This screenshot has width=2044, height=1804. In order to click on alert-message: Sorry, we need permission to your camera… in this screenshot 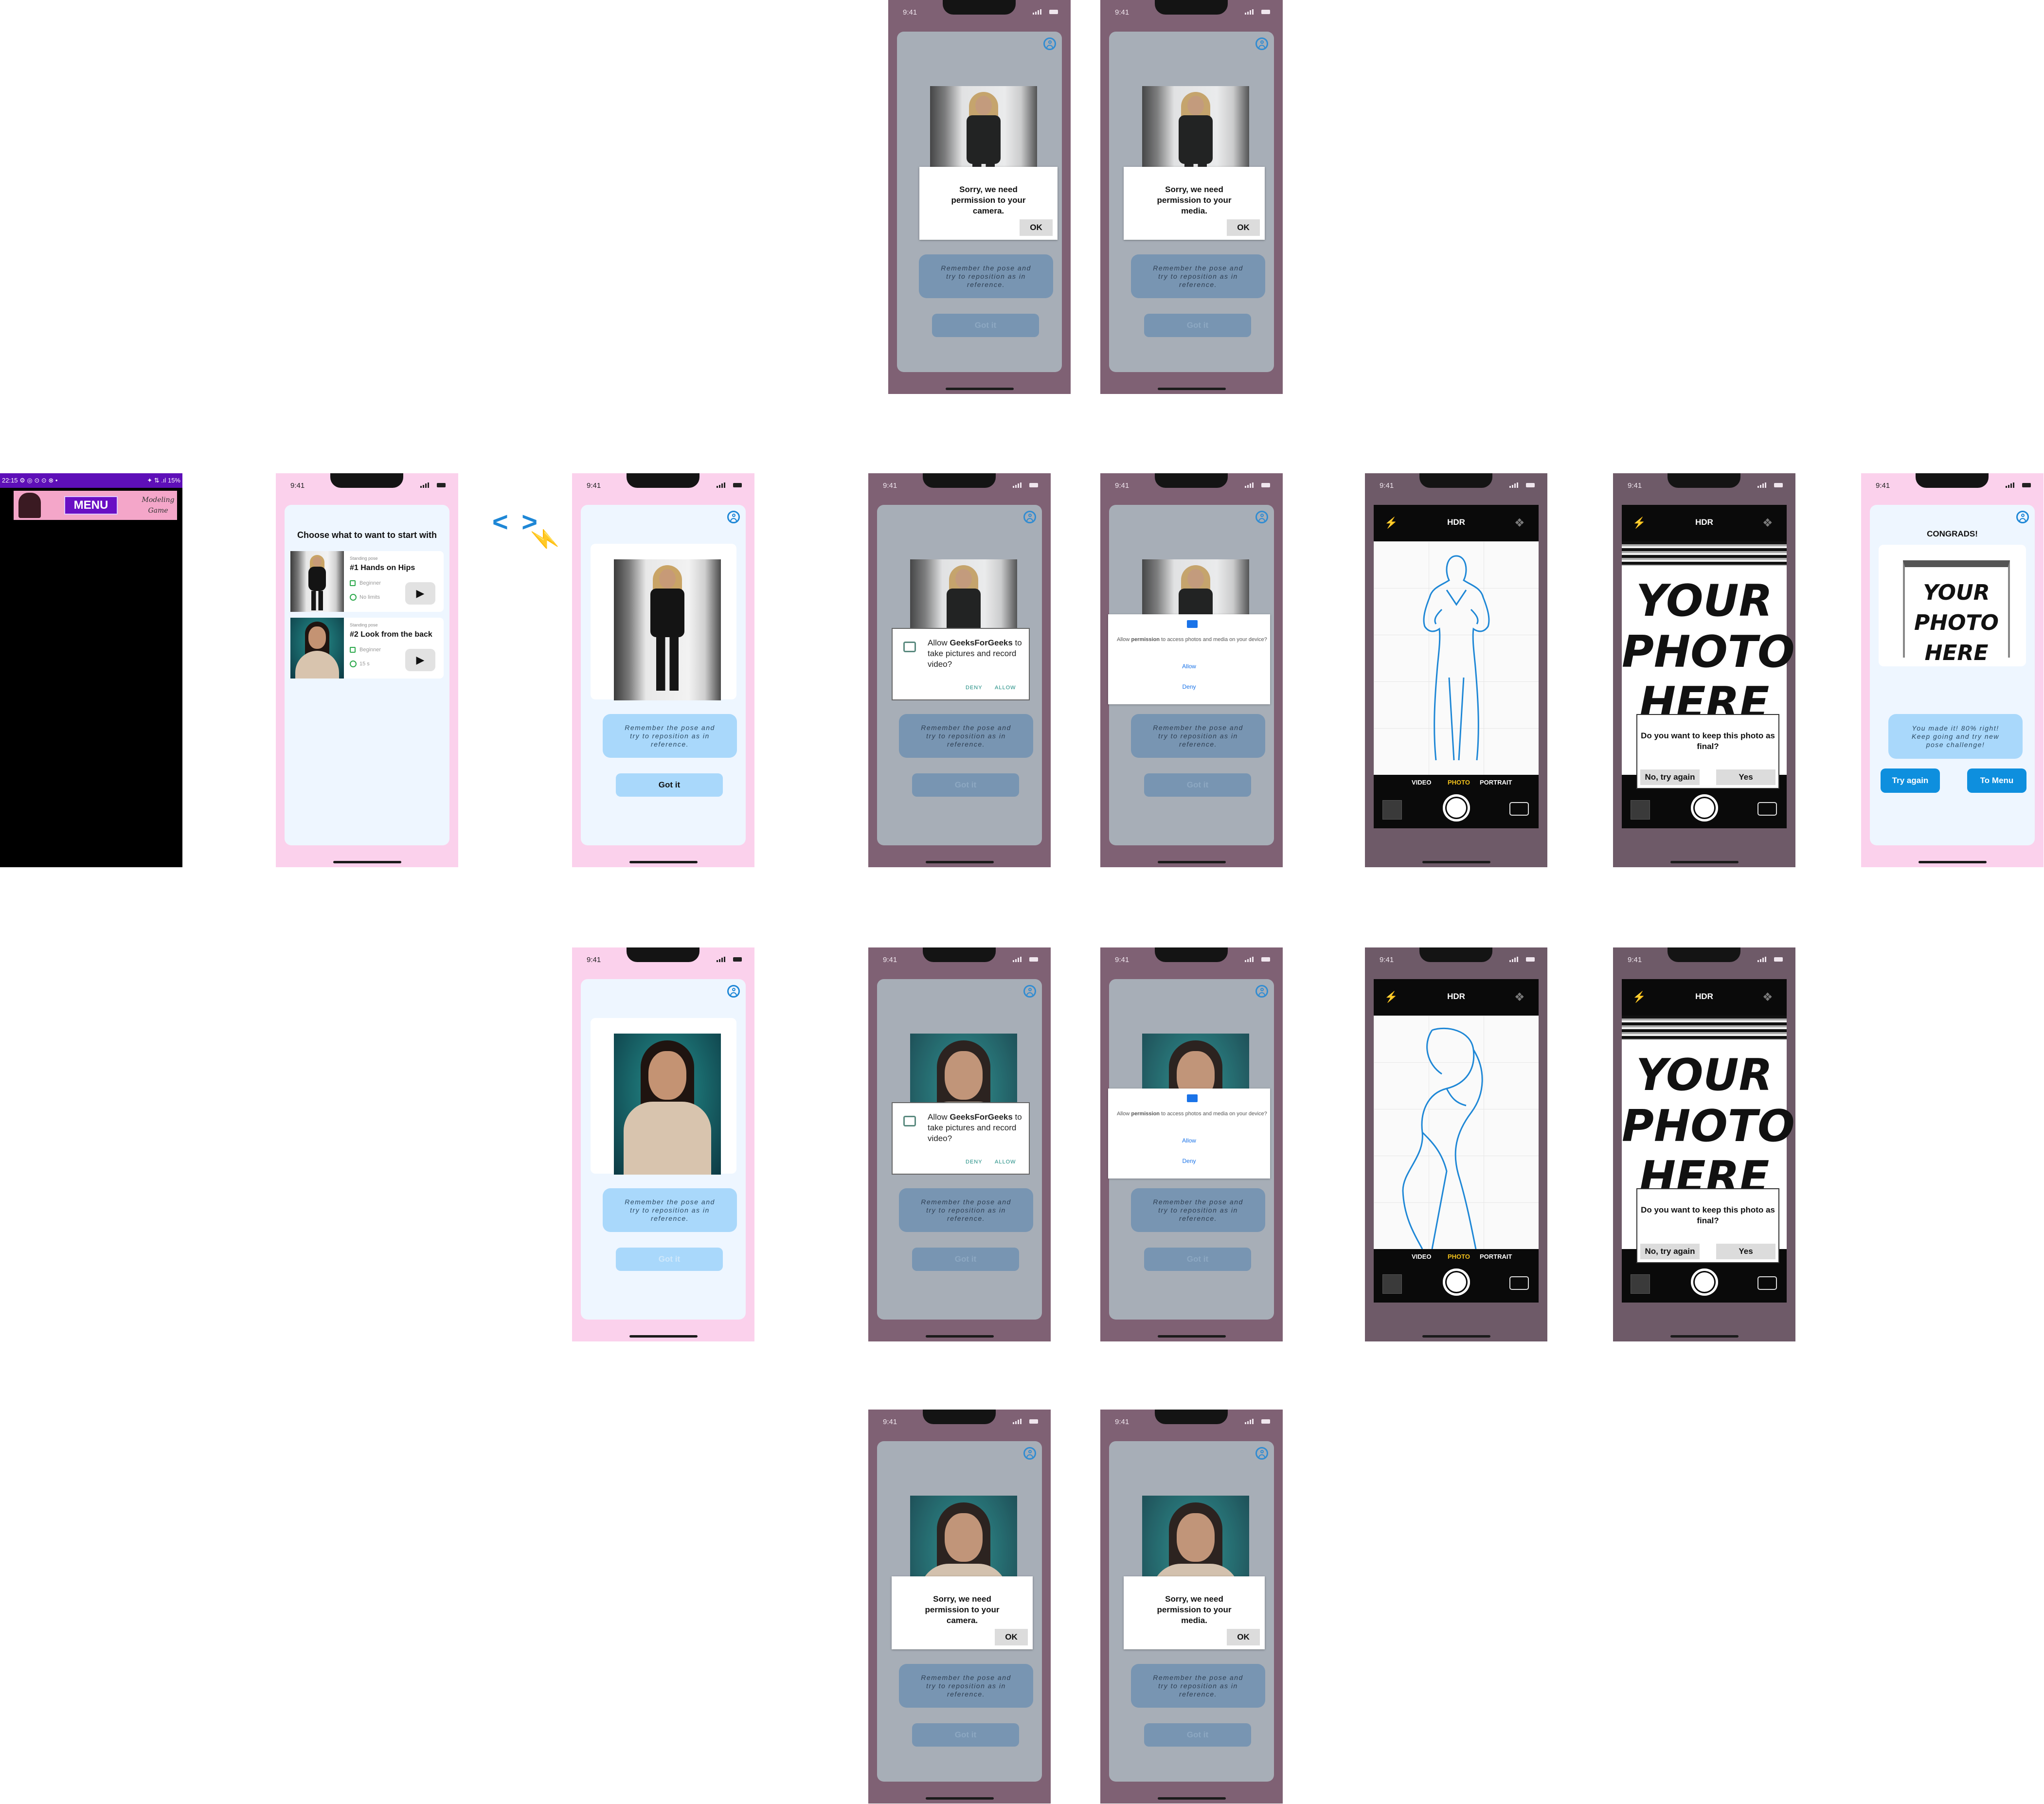, I will do `click(962, 1610)`.